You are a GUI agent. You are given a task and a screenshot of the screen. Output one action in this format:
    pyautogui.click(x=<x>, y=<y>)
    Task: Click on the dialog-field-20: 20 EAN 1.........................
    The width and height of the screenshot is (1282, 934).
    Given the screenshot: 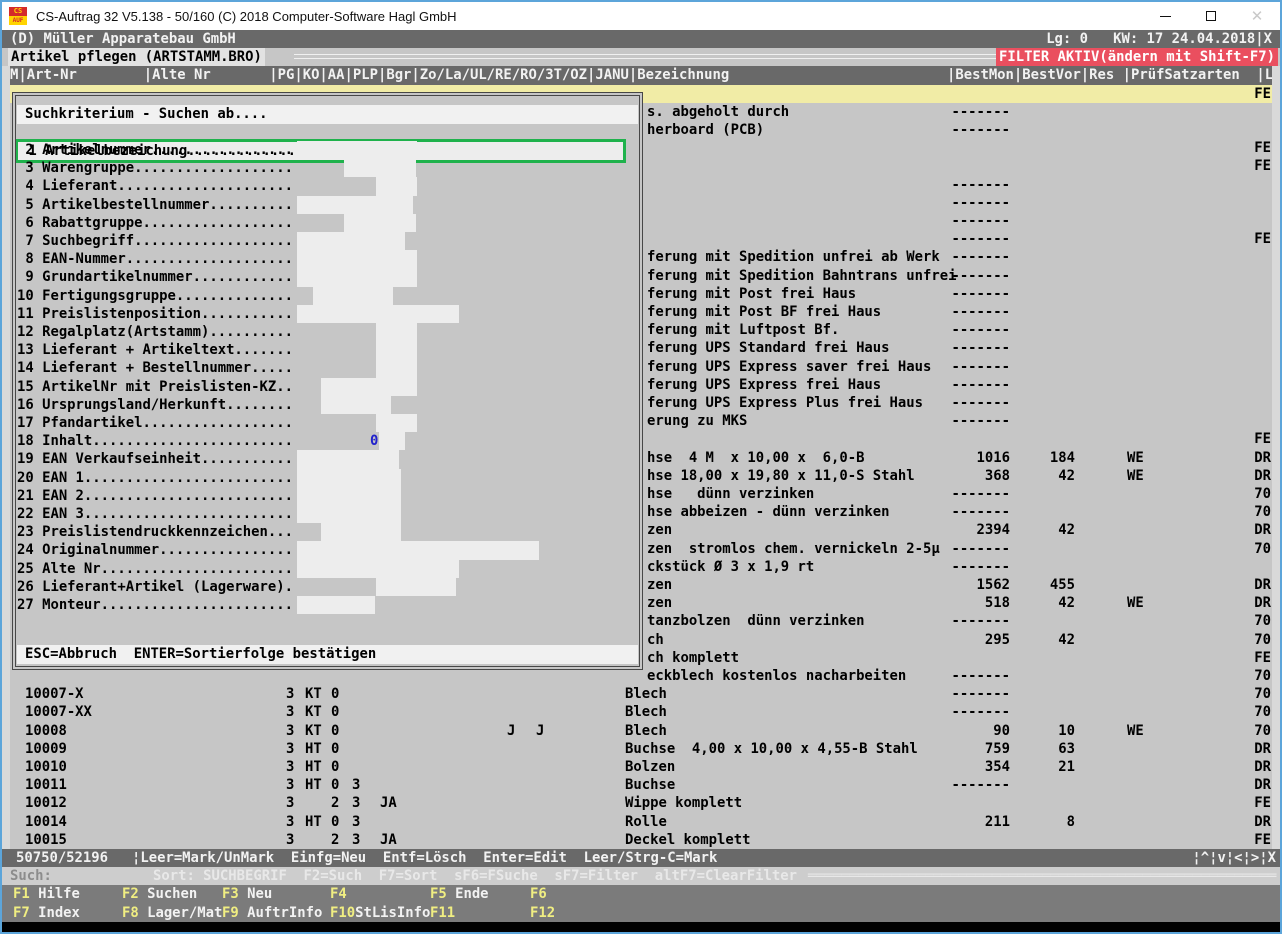 What is the action you would take?
    pyautogui.click(x=327, y=477)
    